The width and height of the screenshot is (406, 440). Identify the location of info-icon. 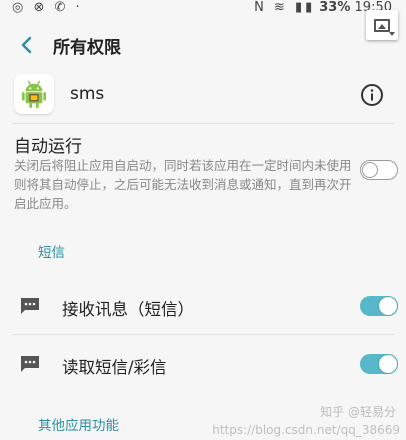
(372, 95).